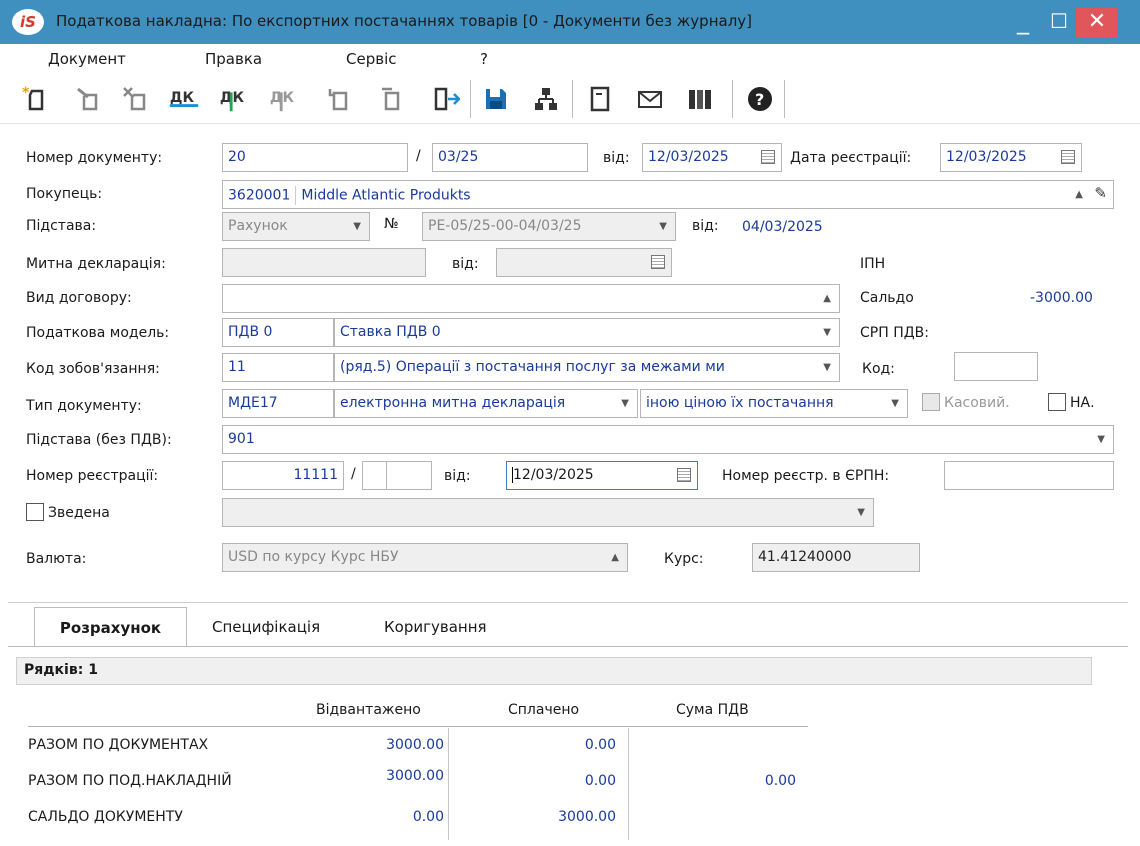  I want to click on reg-date-field: 12/03/2025, so click(1011, 157).